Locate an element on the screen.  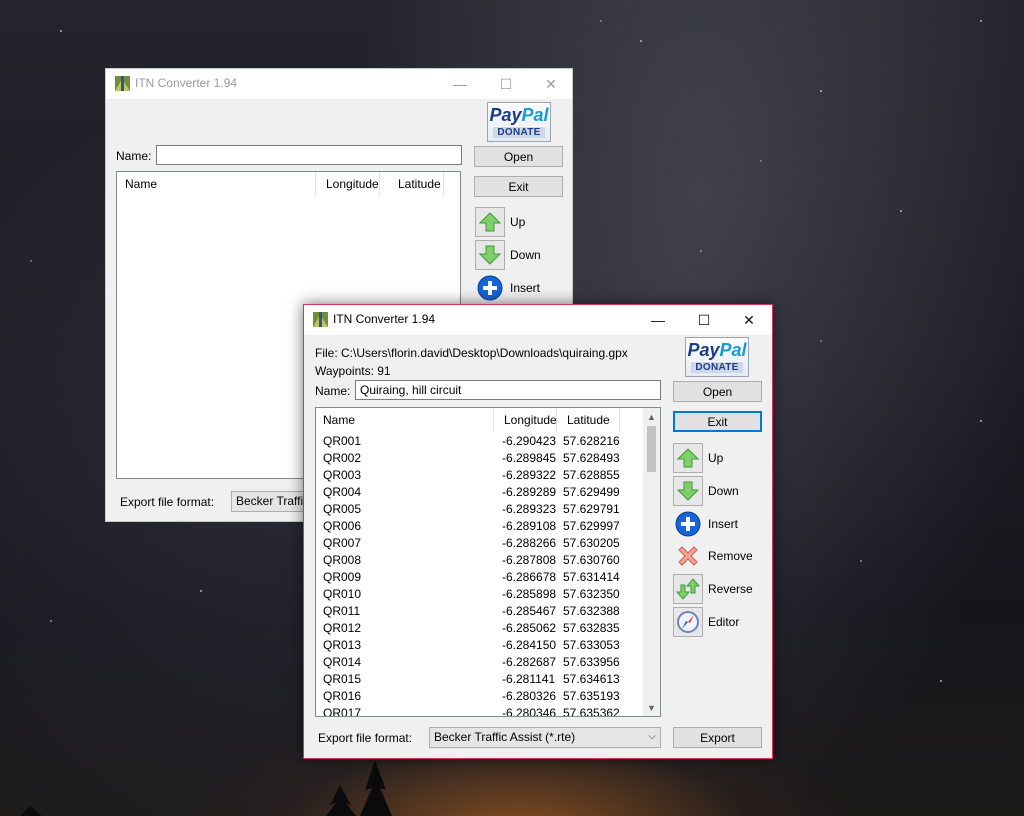
compass-icon is located at coordinates (688, 622).